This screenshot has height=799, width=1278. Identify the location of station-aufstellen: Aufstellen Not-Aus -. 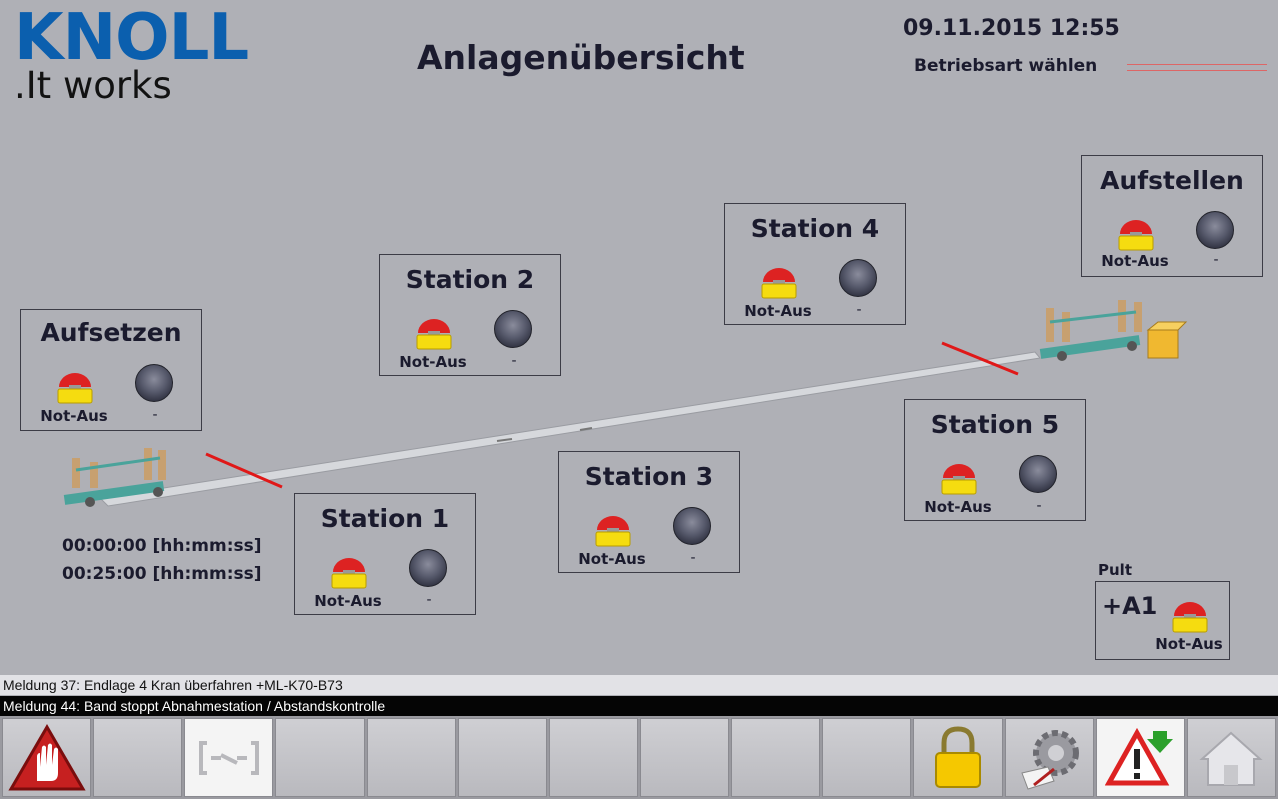
(1172, 216).